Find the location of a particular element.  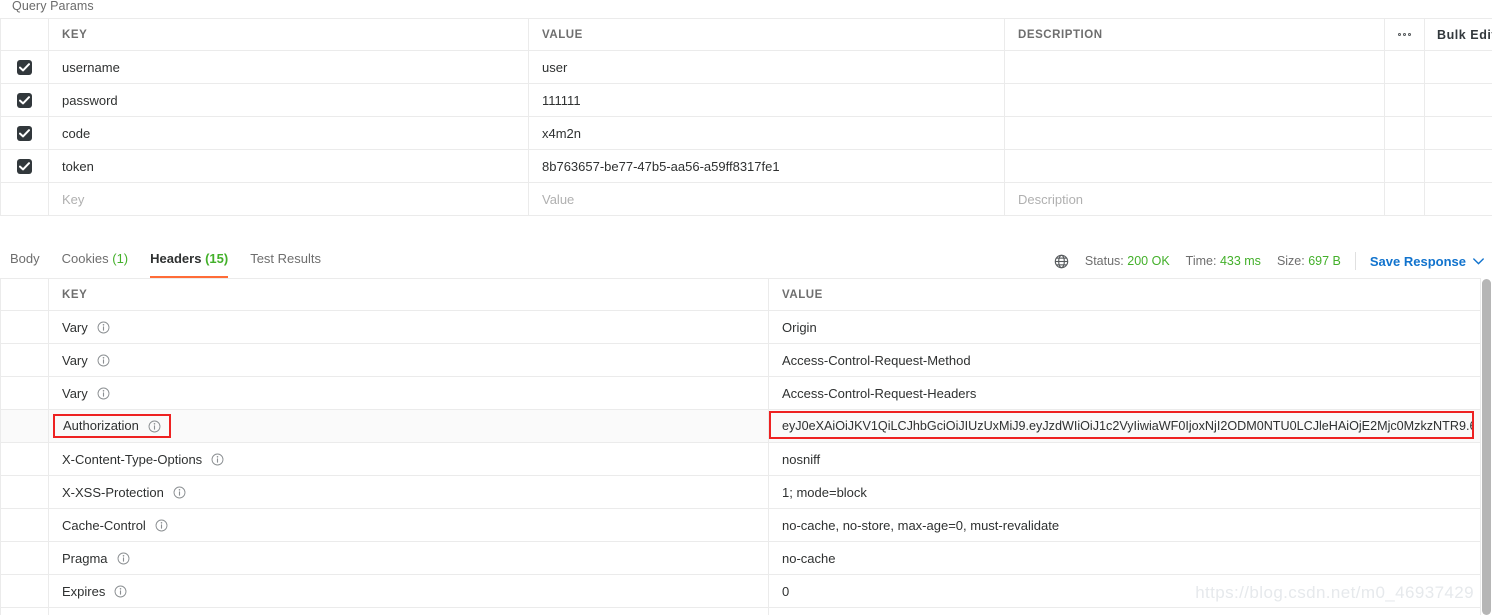

param-value-text: x4m2n is located at coordinates (562, 133).